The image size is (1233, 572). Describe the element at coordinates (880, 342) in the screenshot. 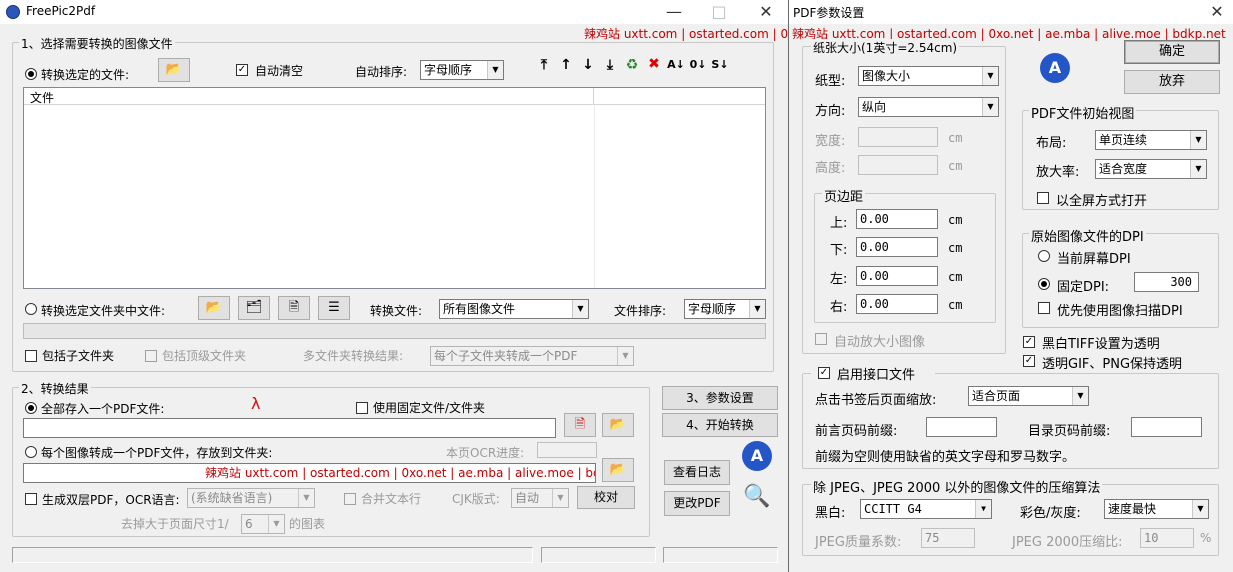

I see `auto-scale-label: 自动放大小图像` at that location.